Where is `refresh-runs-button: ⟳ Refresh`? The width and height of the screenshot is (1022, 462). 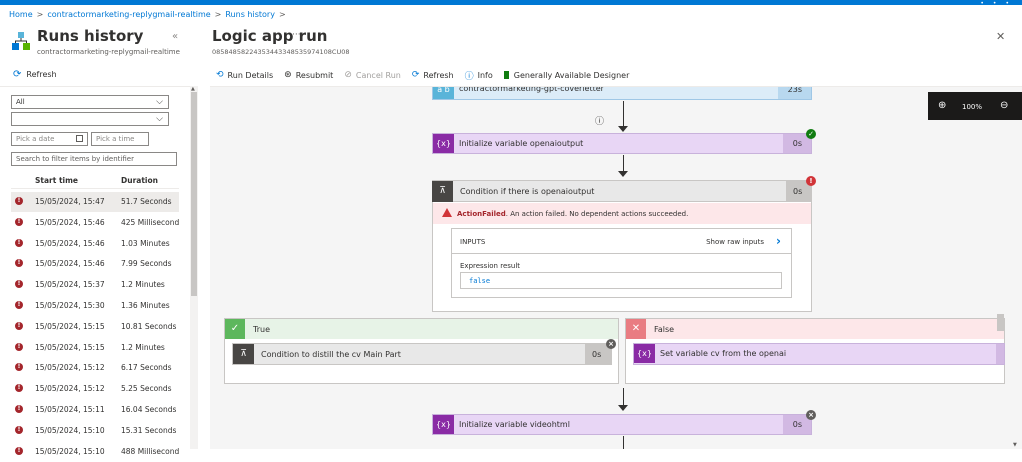 refresh-runs-button: ⟳ Refresh is located at coordinates (35, 74).